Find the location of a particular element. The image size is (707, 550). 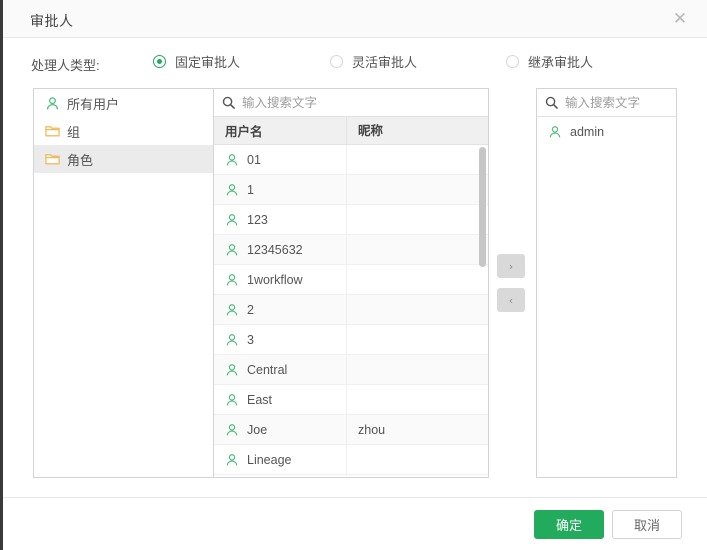

username-text: East is located at coordinates (260, 399).